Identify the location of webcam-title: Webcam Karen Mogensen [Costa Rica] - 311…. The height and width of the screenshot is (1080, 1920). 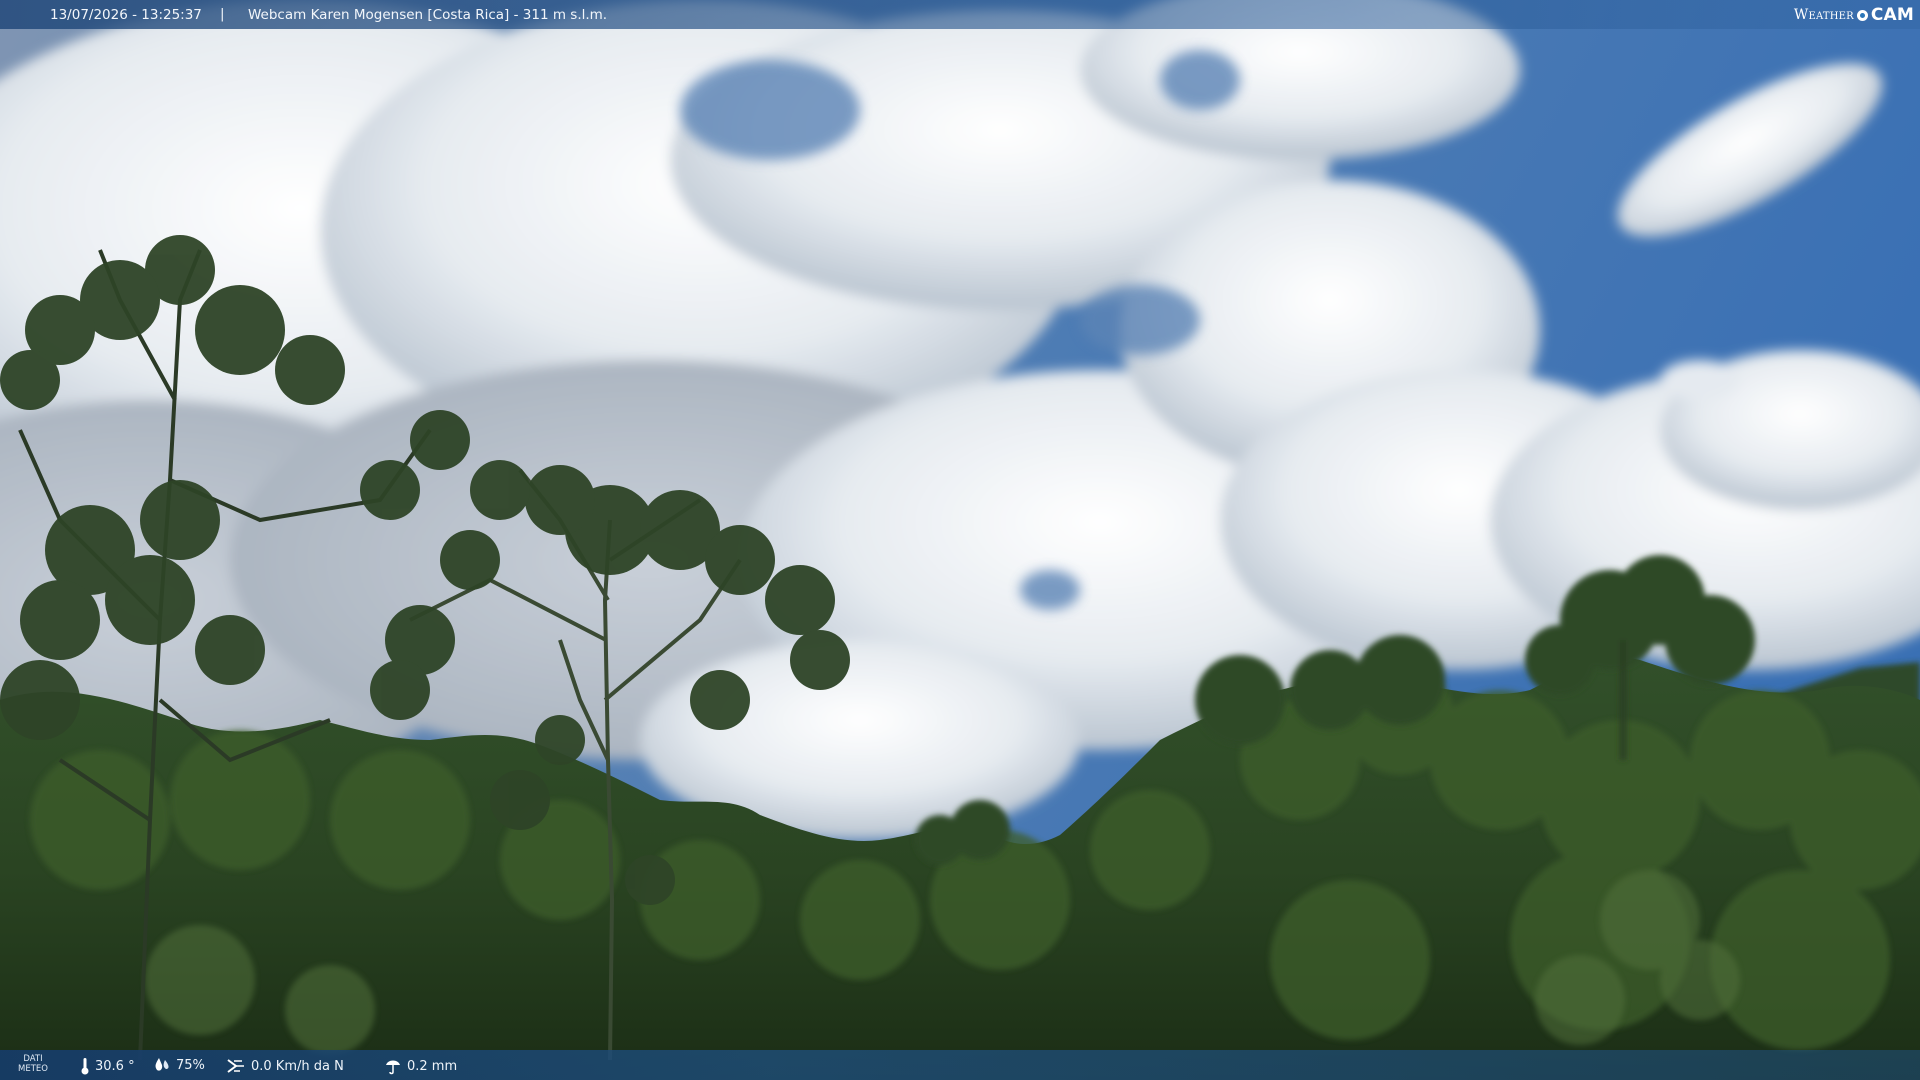
(428, 15).